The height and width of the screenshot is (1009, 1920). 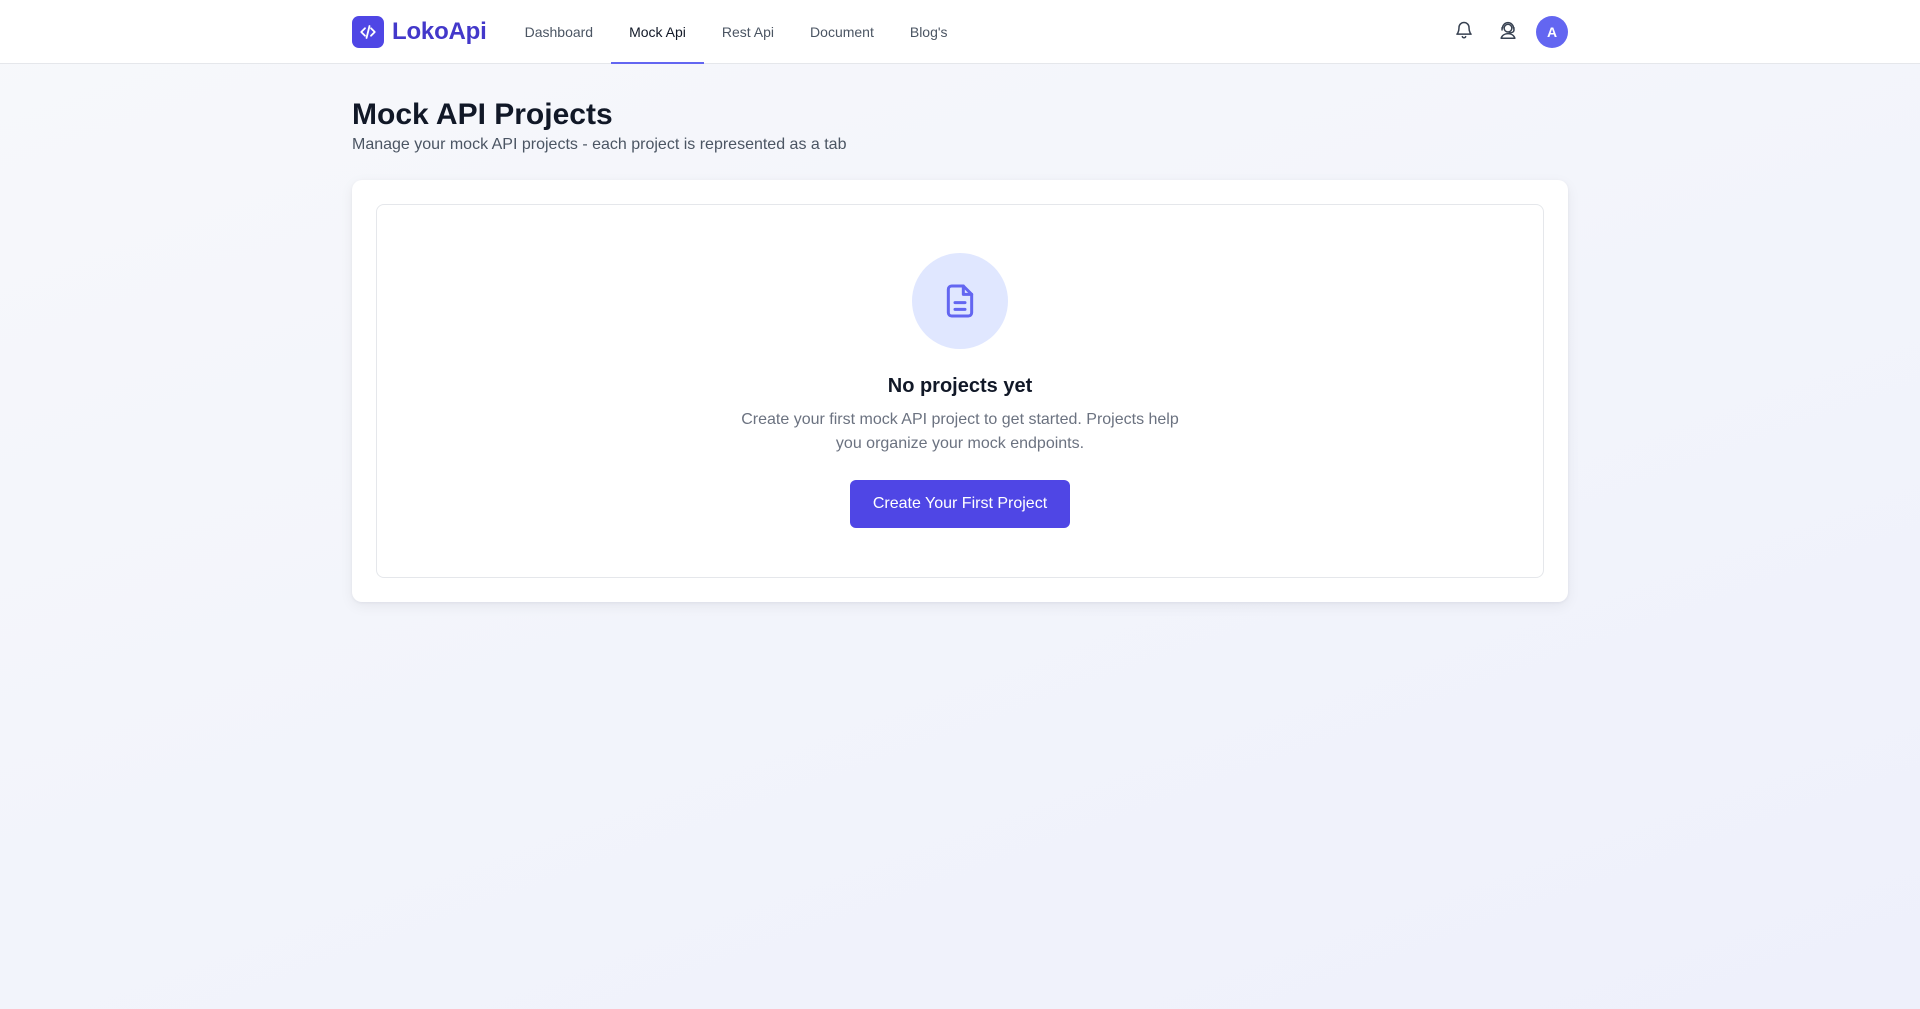 I want to click on nav-item-blogs: Blog's, so click(x=929, y=32).